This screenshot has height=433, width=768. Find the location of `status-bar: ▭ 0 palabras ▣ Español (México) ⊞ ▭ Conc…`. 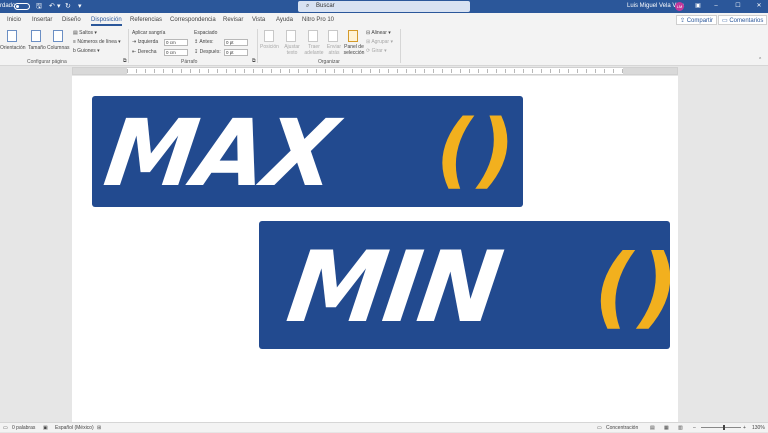

status-bar: ▭ 0 palabras ▣ Español (México) ⊞ ▭ Conc… is located at coordinates (384, 427).